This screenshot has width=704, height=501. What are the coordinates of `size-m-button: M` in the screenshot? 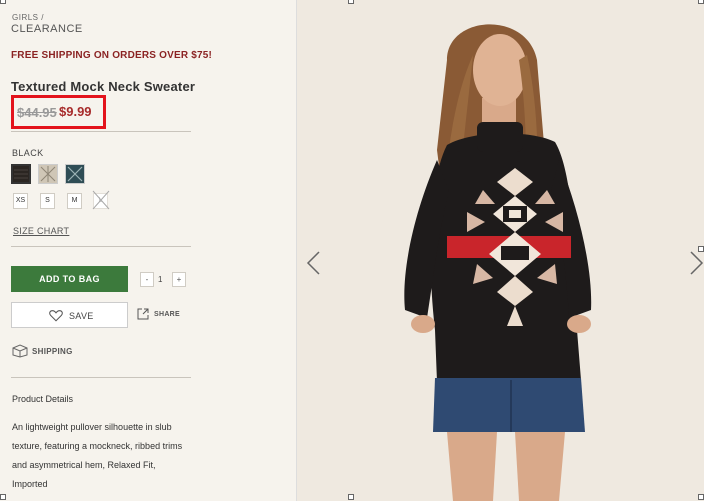 It's located at (74, 201).